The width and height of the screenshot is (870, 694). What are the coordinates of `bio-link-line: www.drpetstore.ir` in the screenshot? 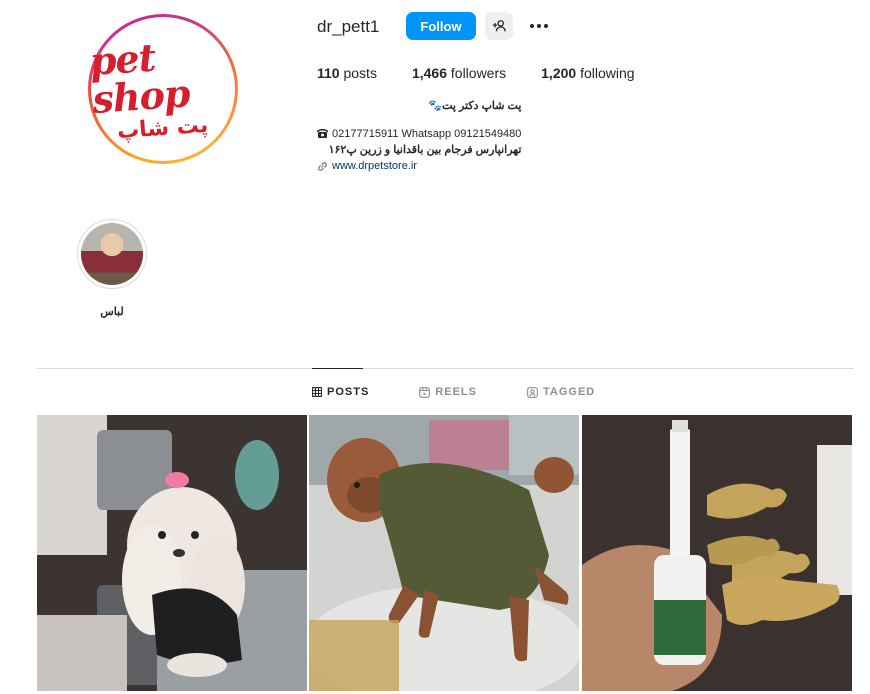 It's located at (419, 166).